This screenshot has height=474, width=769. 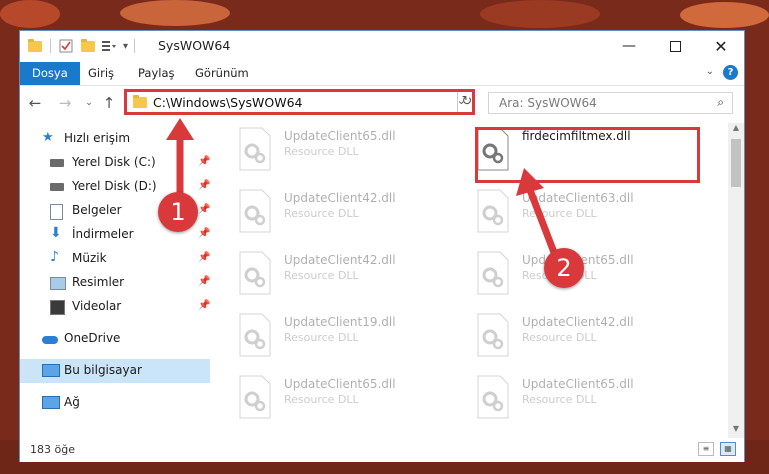 What do you see at coordinates (109, 46) in the screenshot?
I see `customize-dropdown-icon` at bounding box center [109, 46].